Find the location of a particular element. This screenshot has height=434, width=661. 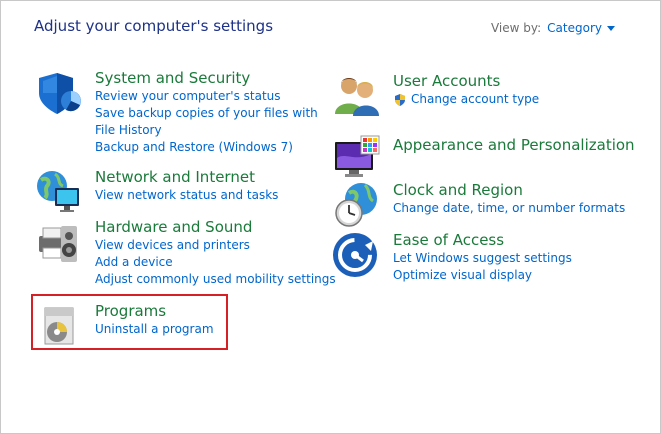

printer-speaker-icon is located at coordinates (58, 244).